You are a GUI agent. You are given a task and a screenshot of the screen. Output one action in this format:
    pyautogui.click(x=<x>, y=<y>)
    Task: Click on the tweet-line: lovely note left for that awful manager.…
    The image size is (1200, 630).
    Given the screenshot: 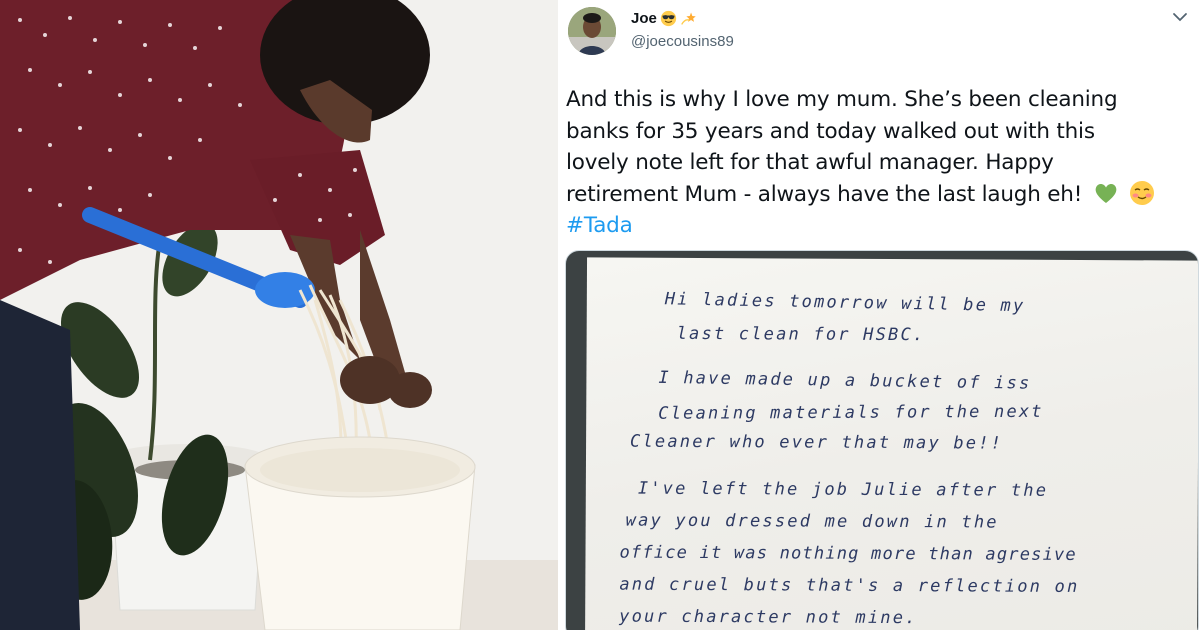 What is the action you would take?
    pyautogui.click(x=810, y=162)
    